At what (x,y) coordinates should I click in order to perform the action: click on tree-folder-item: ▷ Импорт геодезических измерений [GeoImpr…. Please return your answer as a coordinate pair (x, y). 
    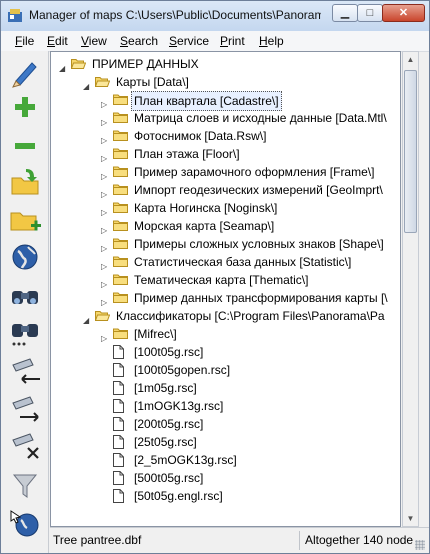
    Looking at the image, I should click on (225, 190).